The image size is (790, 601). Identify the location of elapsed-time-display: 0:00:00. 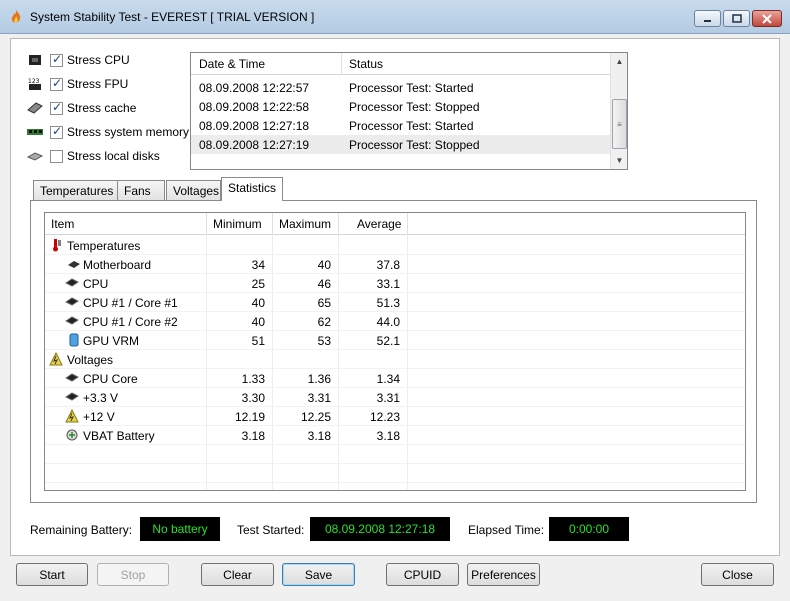
(589, 529).